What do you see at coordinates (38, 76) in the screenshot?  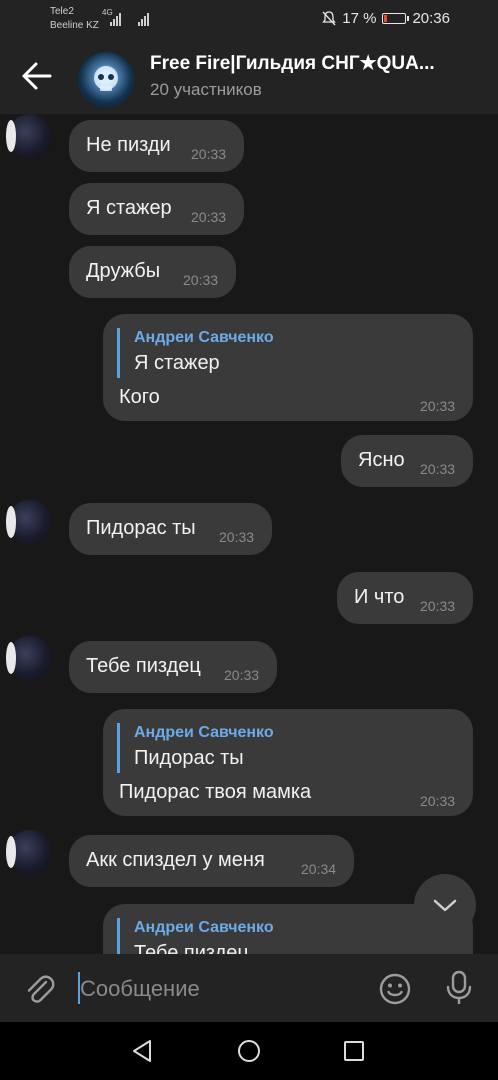 I see `back-arrow-icon` at bounding box center [38, 76].